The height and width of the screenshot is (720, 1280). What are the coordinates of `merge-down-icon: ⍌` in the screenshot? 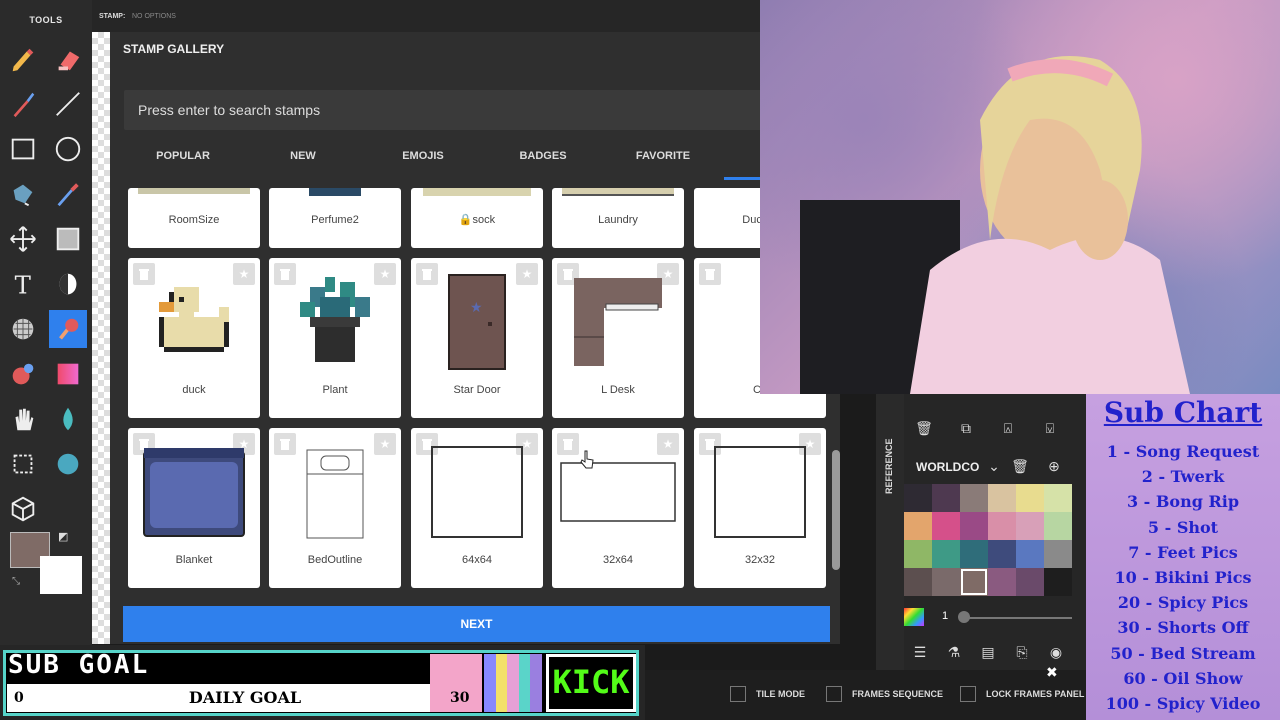 It's located at (1050, 428).